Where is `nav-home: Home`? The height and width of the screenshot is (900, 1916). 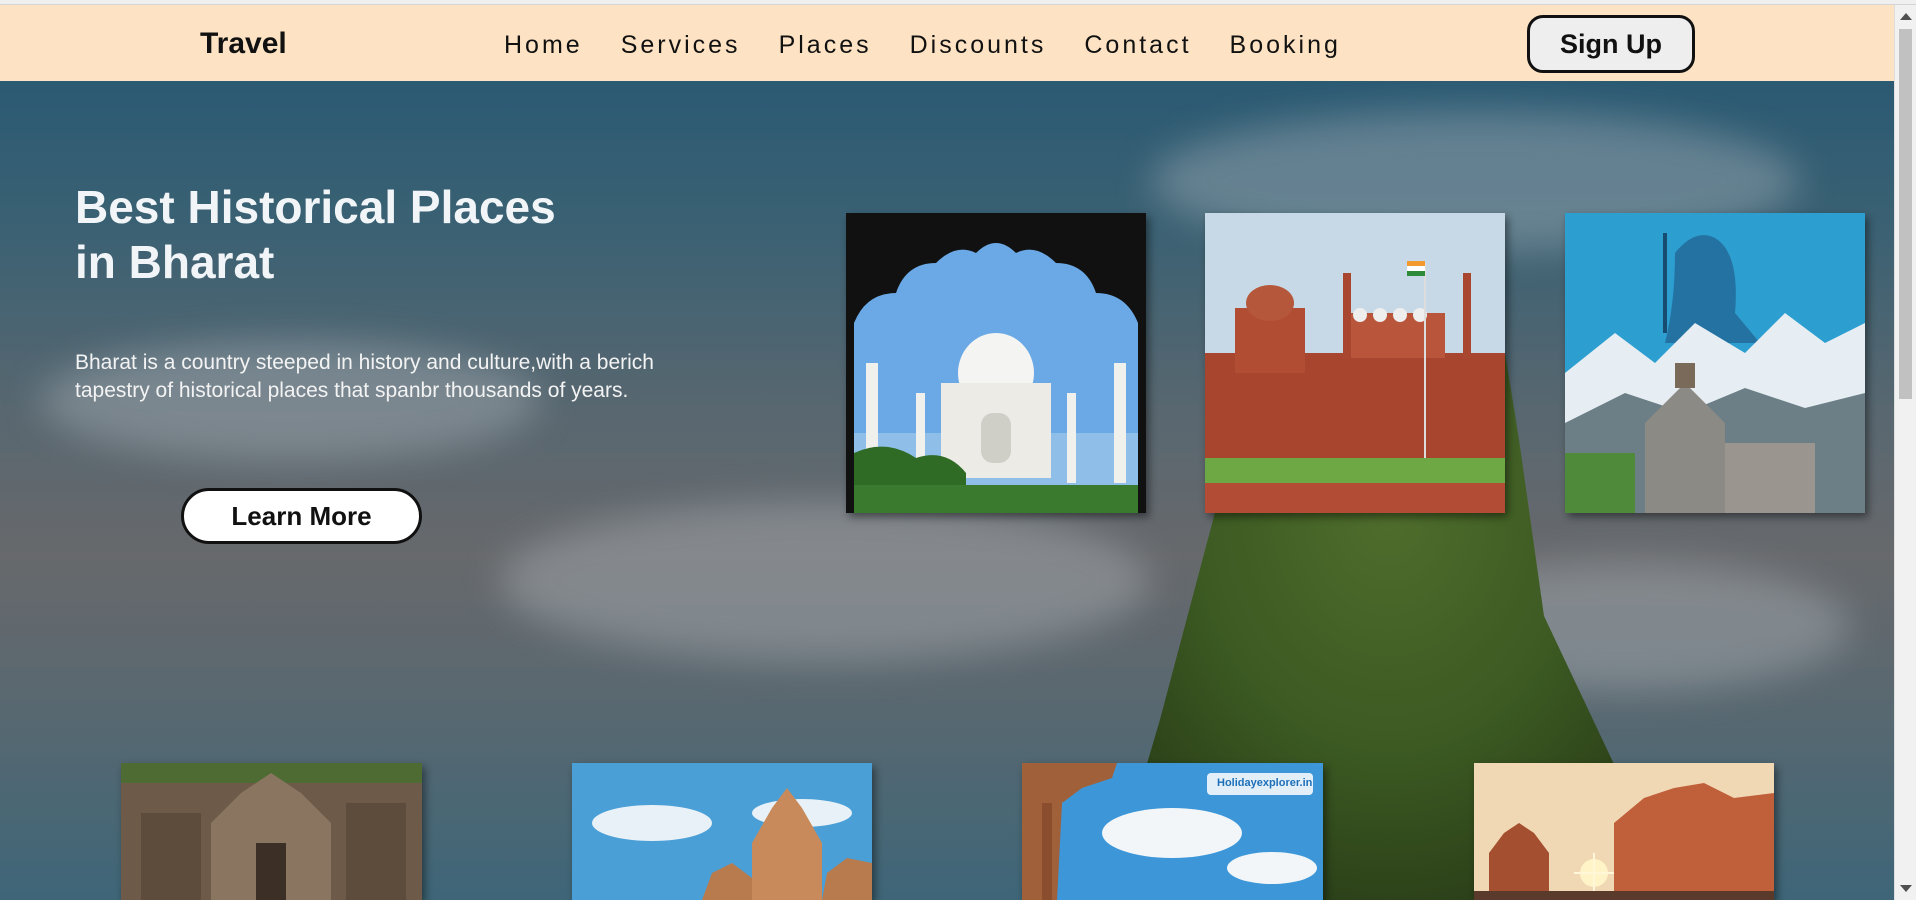
nav-home: Home is located at coordinates (543, 45).